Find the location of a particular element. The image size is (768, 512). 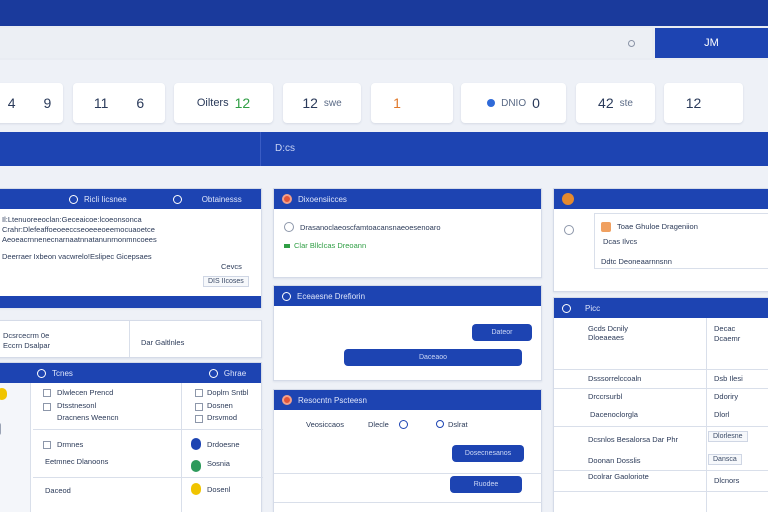

panel-title: Resocntn Pscteesn is located at coordinates (332, 400).